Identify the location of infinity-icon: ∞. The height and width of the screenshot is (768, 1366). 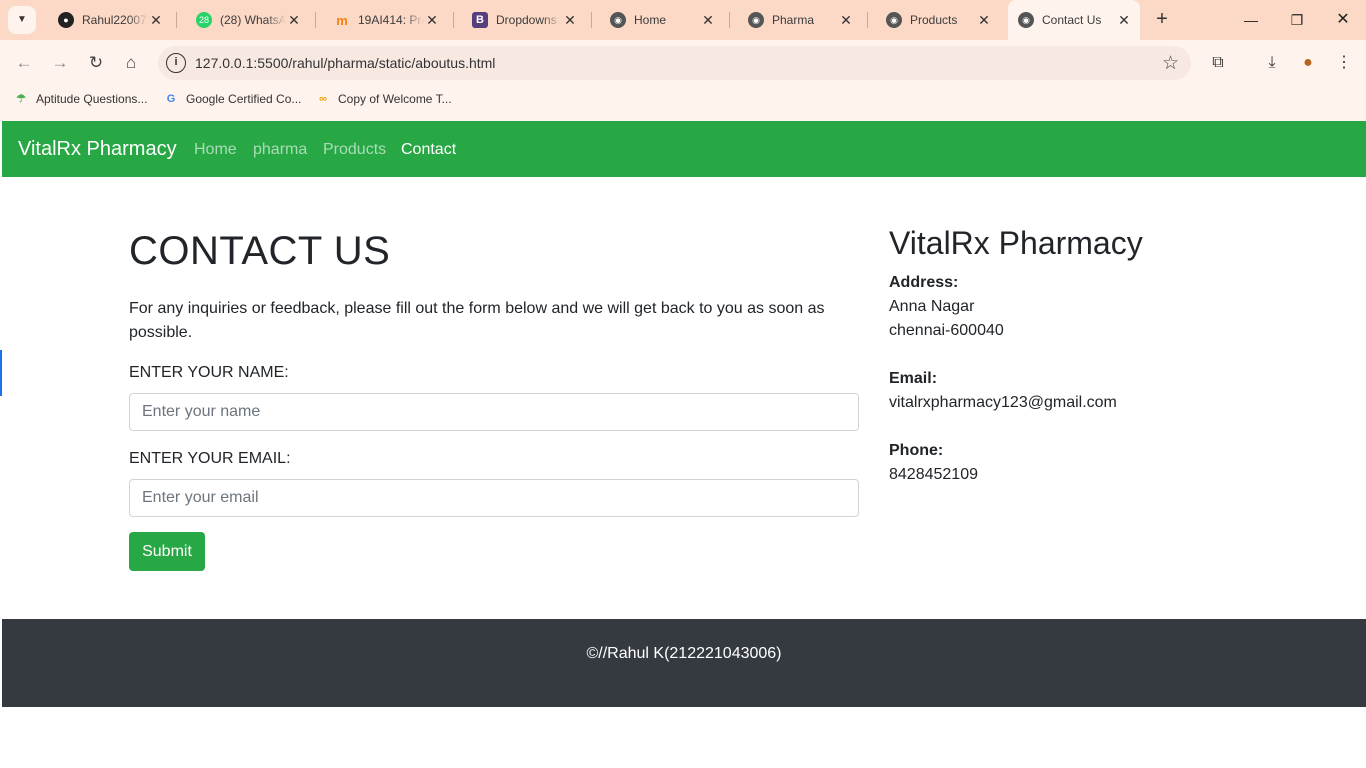
(323, 99).